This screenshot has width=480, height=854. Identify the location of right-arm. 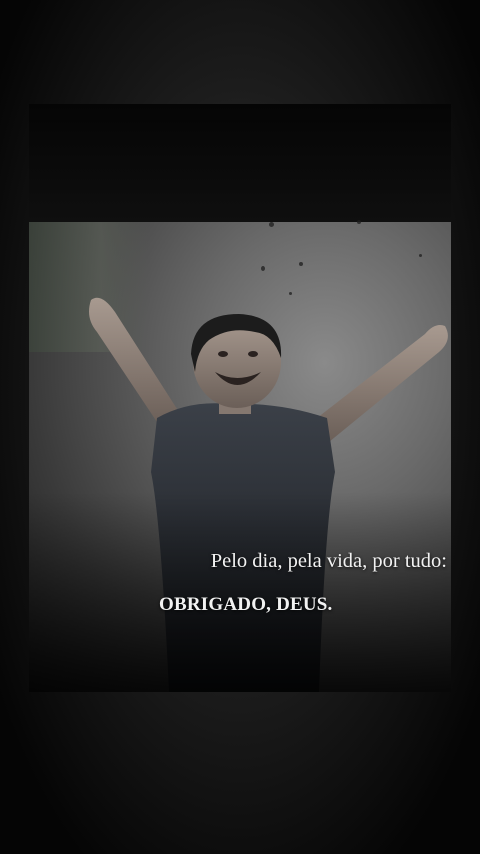
(382, 383).